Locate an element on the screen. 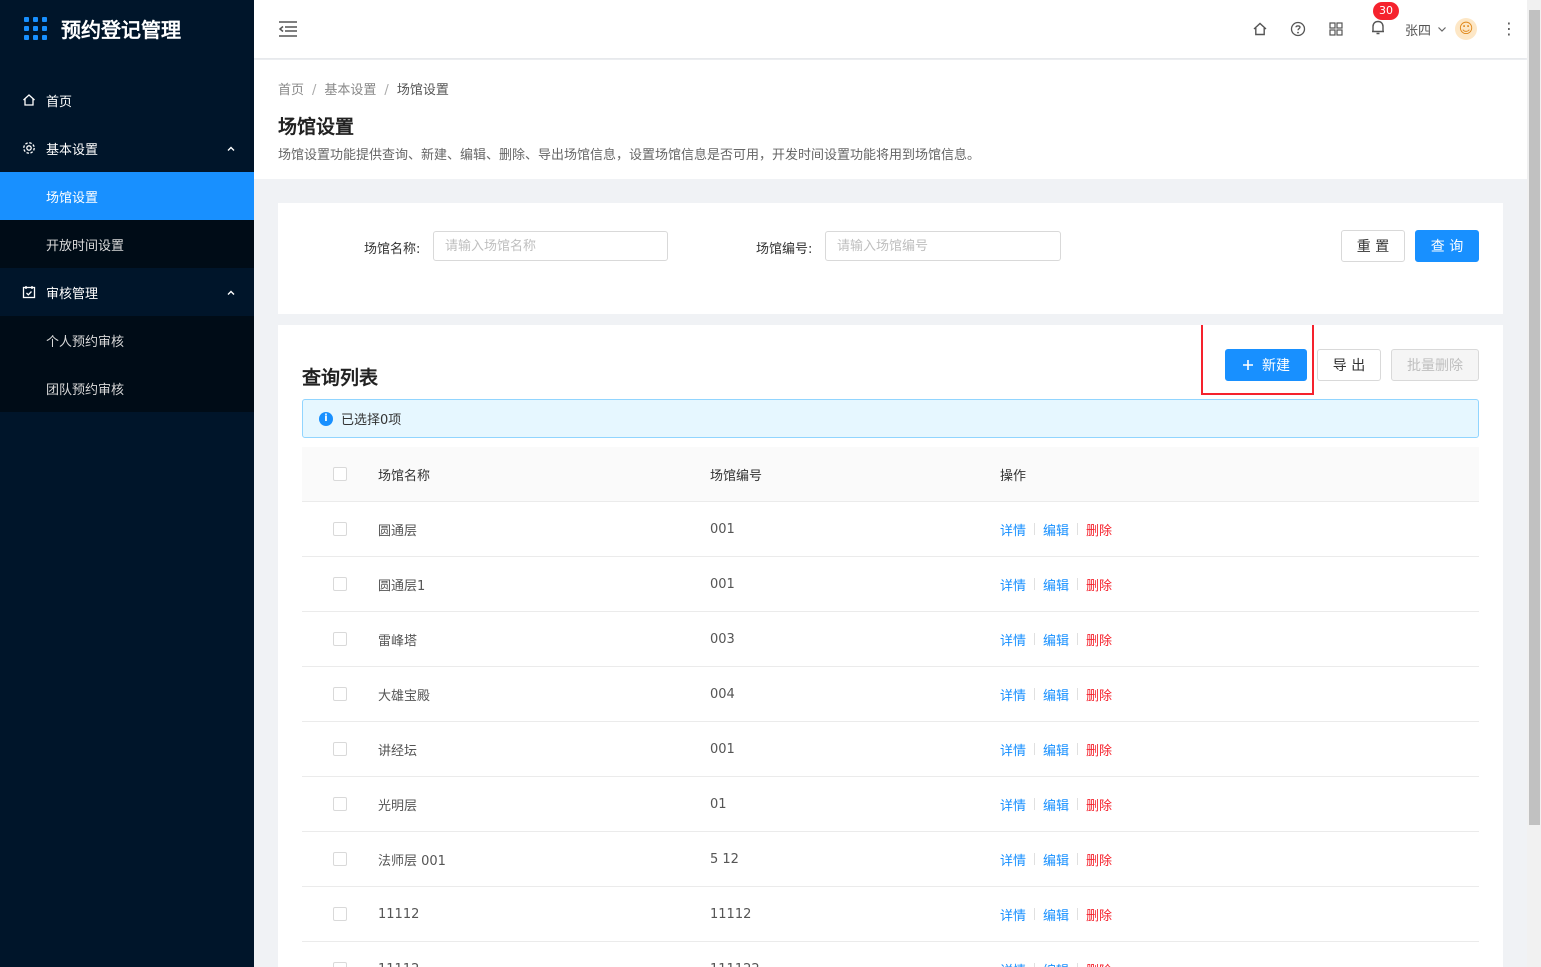  search-form: 场馆名称: 场馆编号: 重 置 查 询 is located at coordinates (890, 258).